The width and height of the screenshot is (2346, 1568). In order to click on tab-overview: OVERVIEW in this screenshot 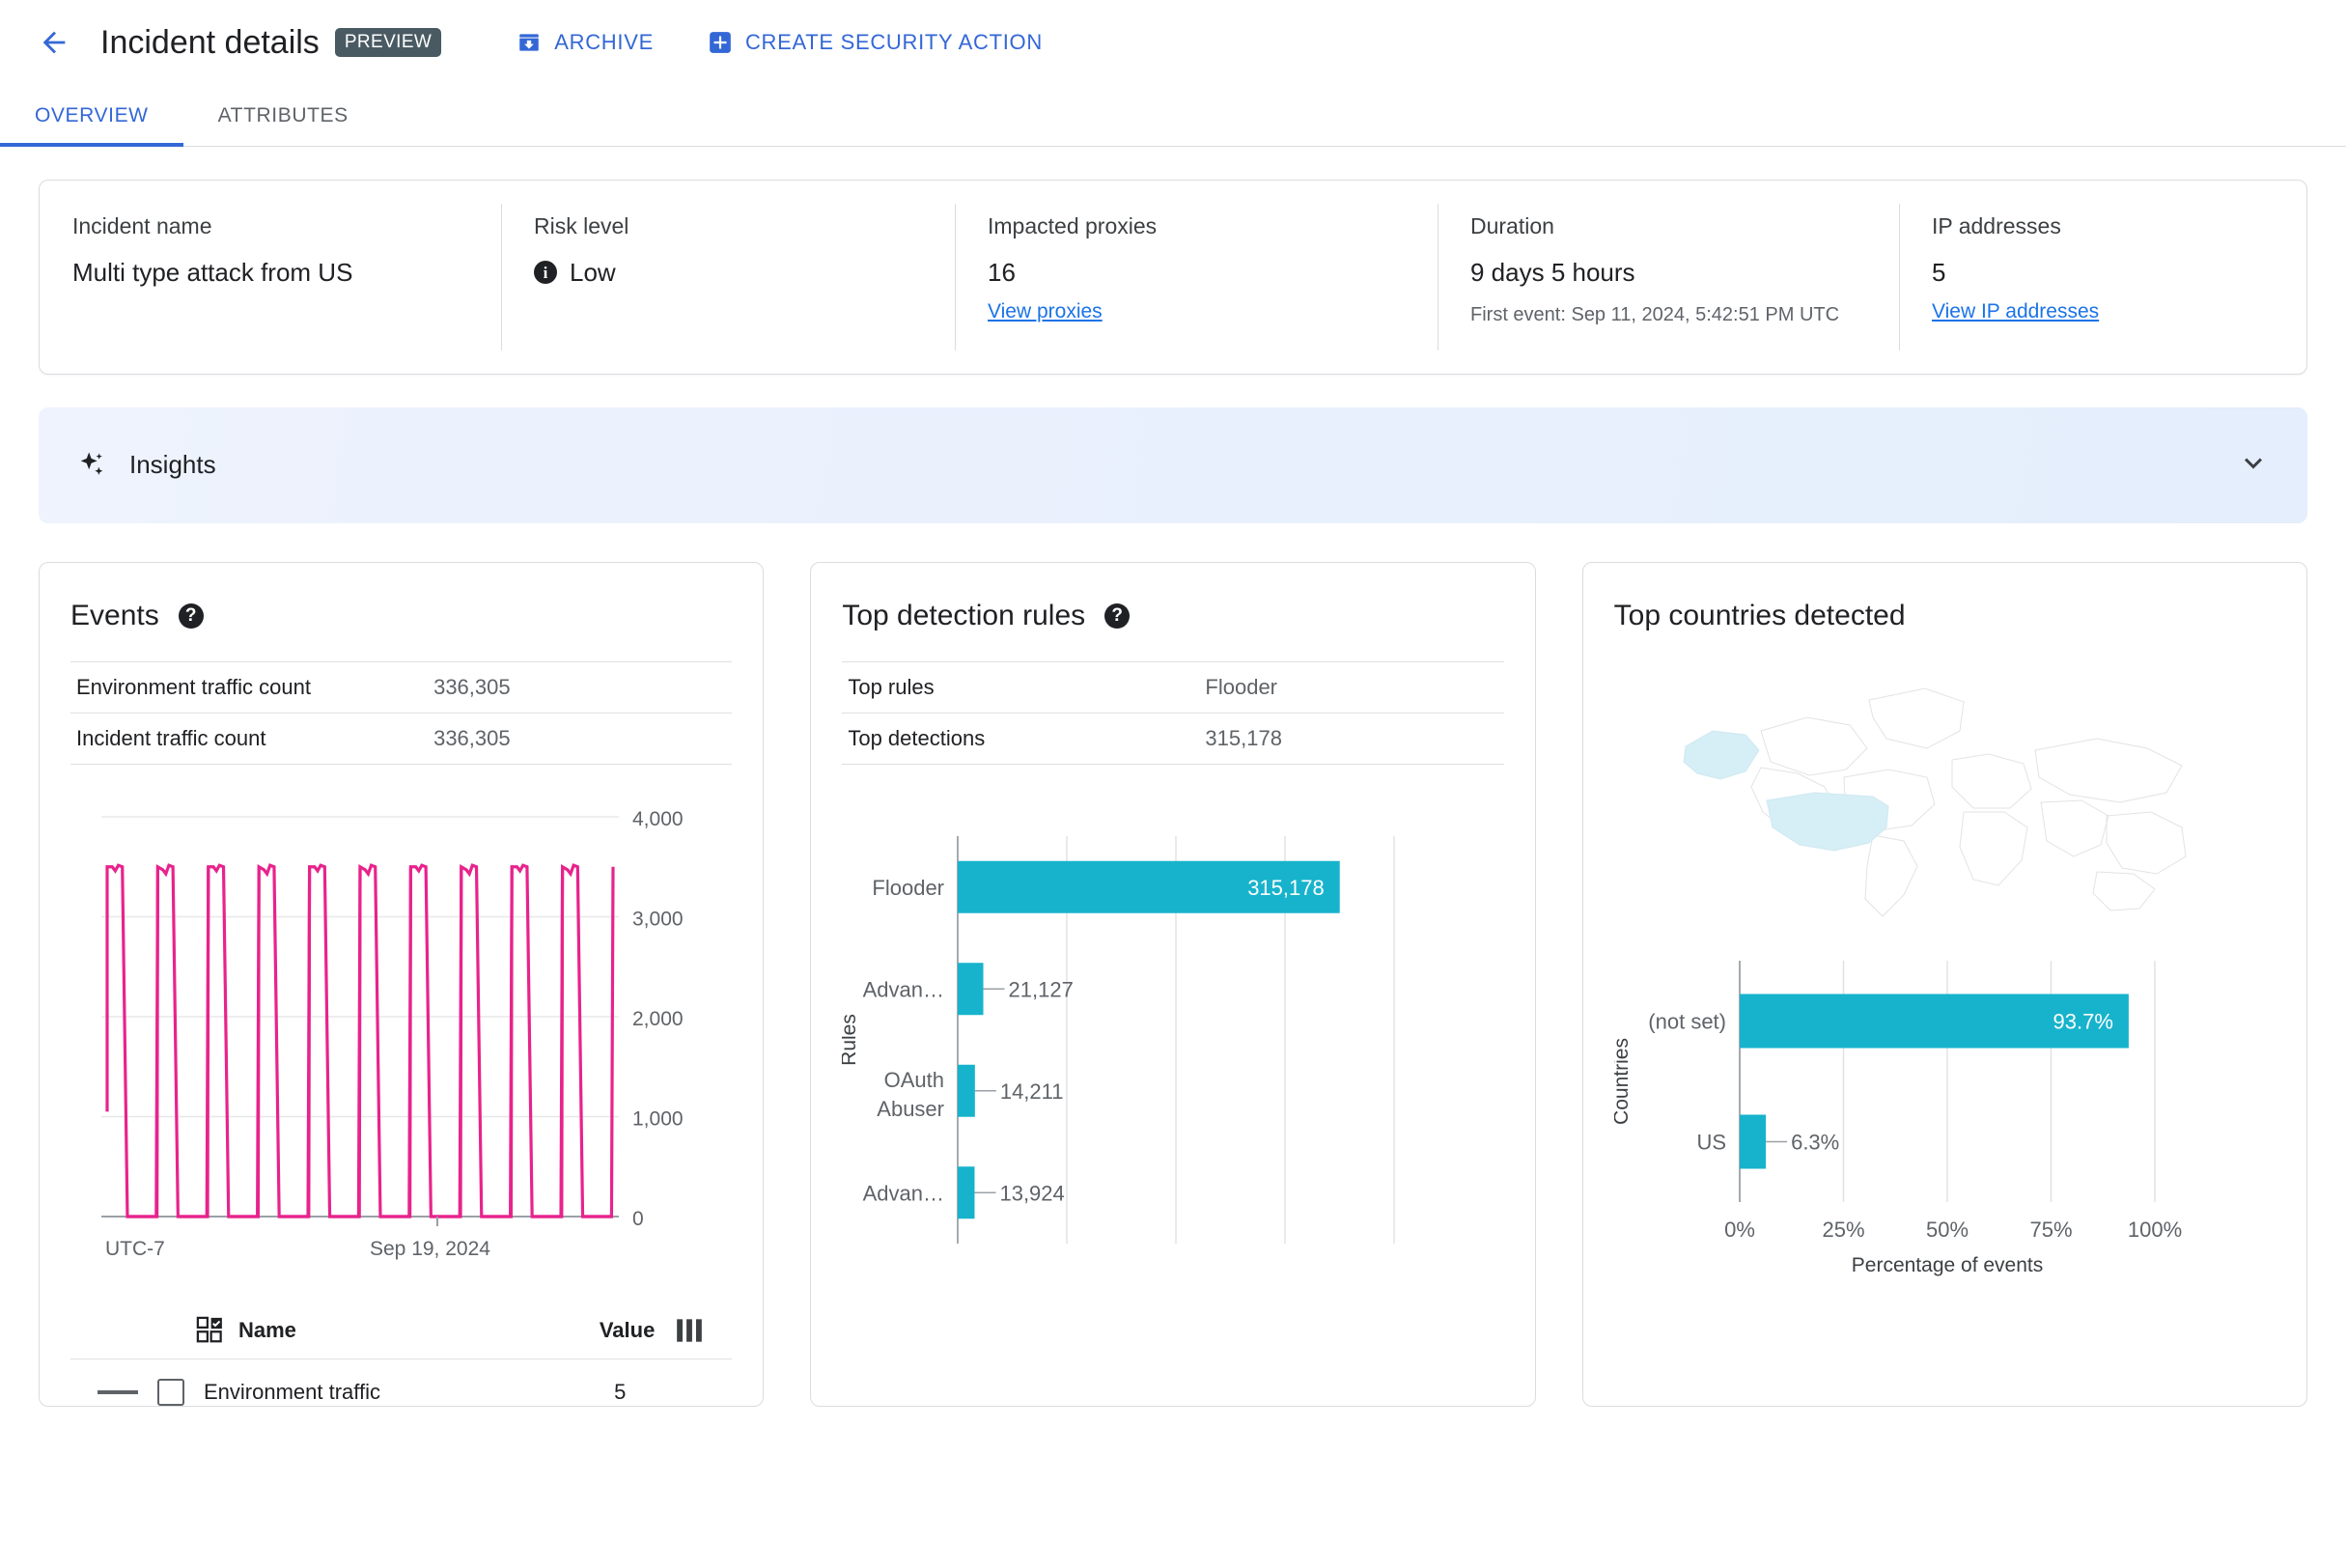, I will do `click(91, 116)`.